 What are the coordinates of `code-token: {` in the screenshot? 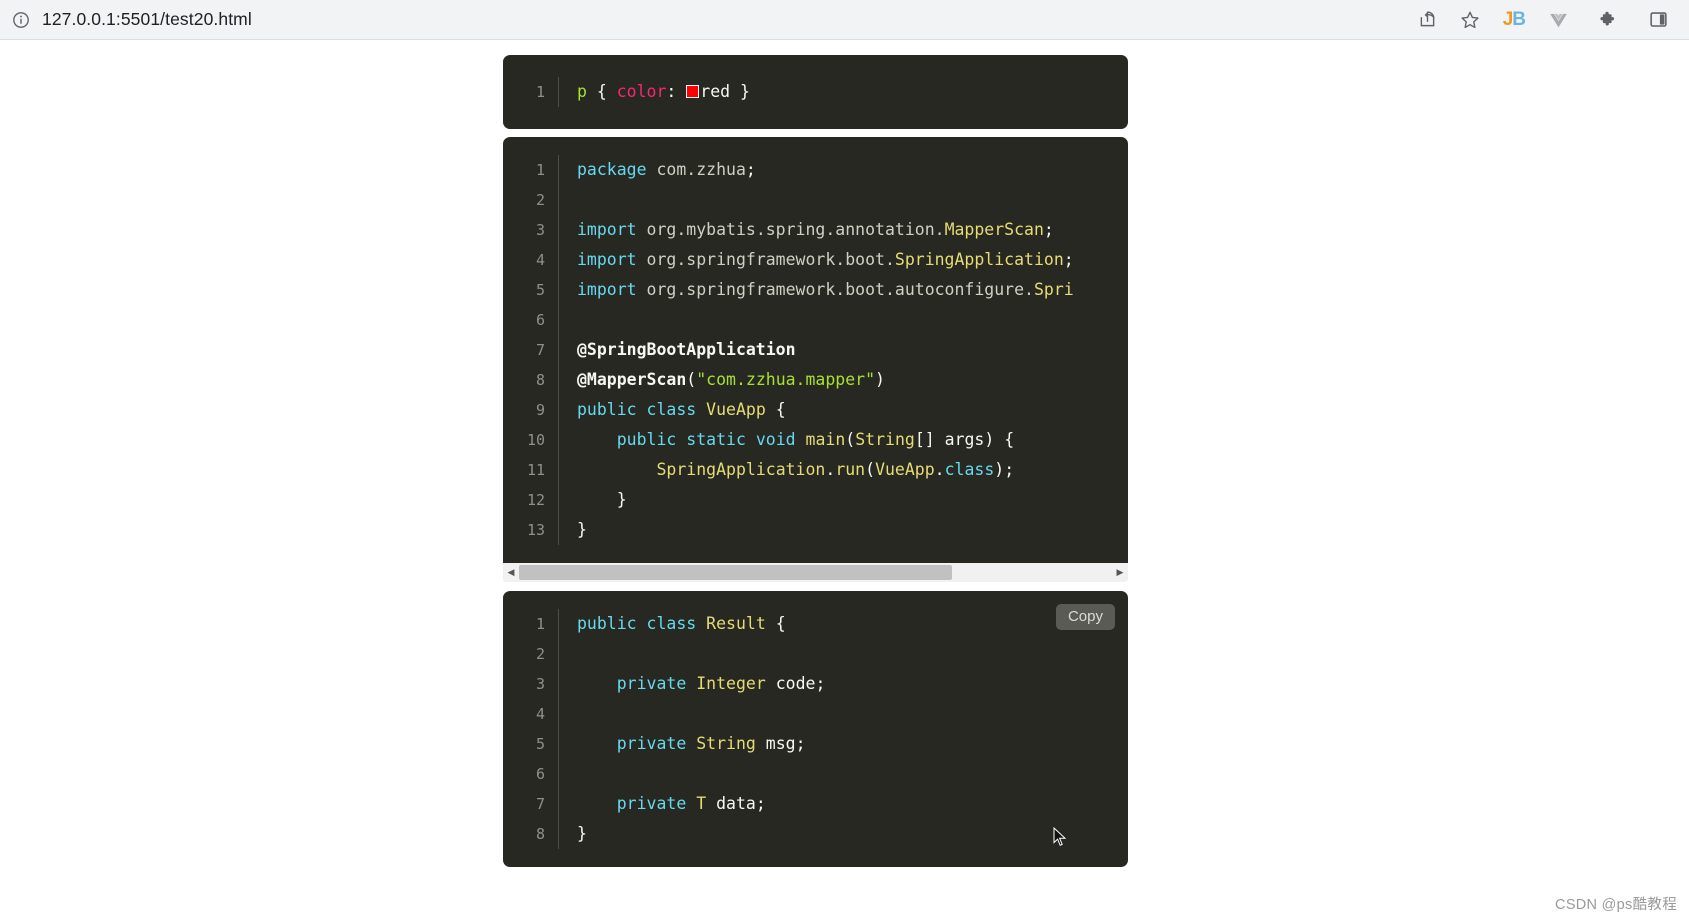 It's located at (775, 623).